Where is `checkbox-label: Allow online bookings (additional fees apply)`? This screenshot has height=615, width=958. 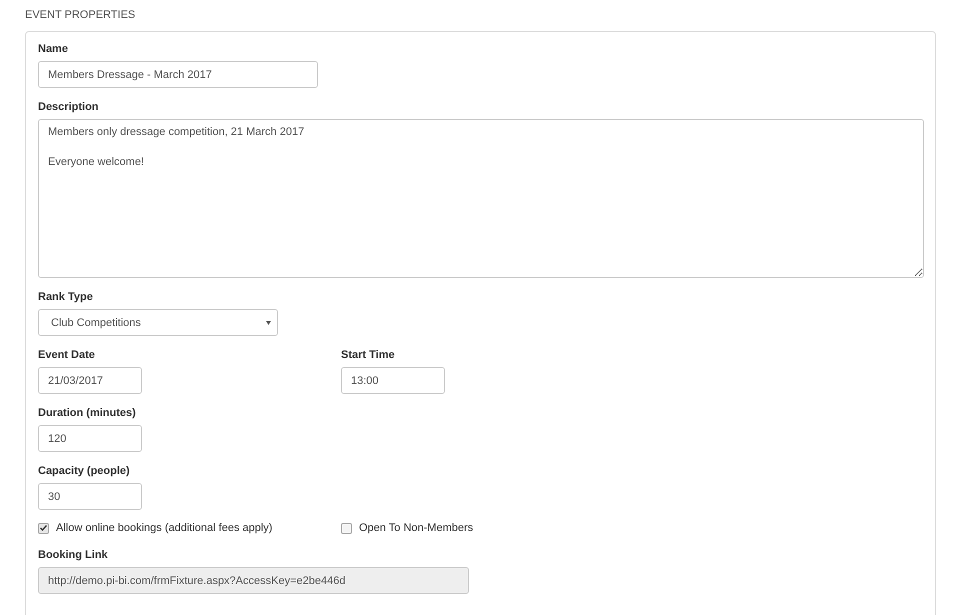 checkbox-label: Allow online bookings (additional fees apply) is located at coordinates (164, 528).